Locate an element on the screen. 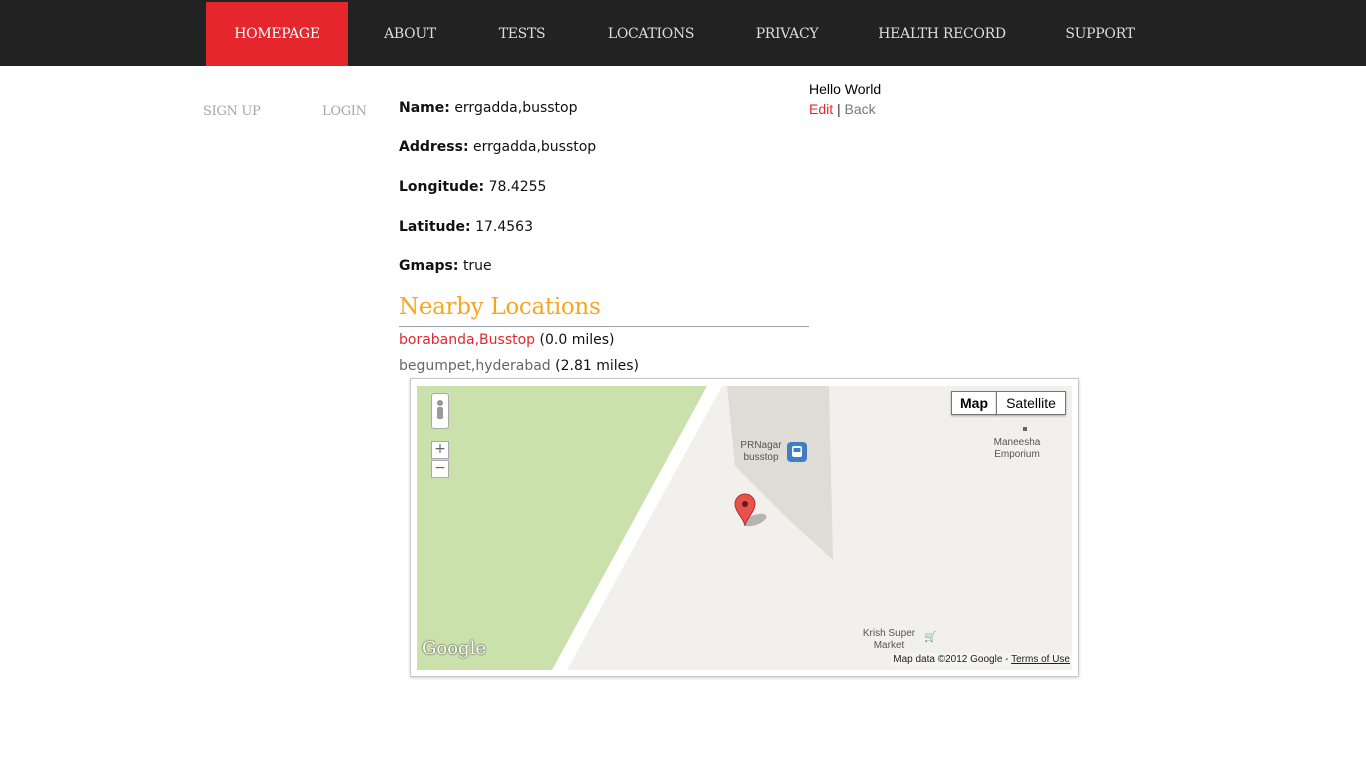 This screenshot has width=1366, height=768. map-attribution: Map data ©2012 Google - Terms of Use is located at coordinates (981, 659).